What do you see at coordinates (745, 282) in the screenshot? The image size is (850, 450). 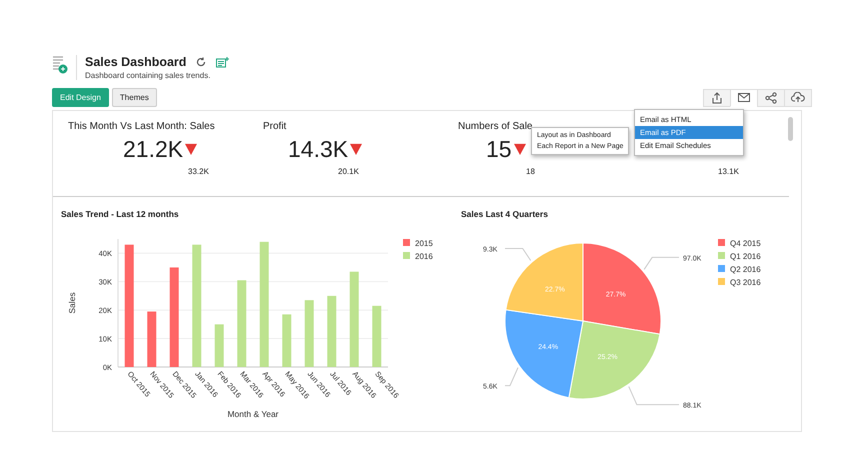 I see `legend-label: Q3 2016` at bounding box center [745, 282].